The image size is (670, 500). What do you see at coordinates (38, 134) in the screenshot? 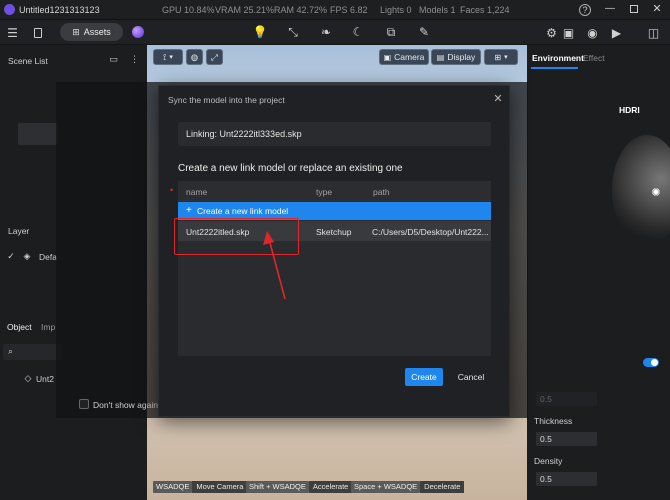
I see `scene-thumbnail` at bounding box center [38, 134].